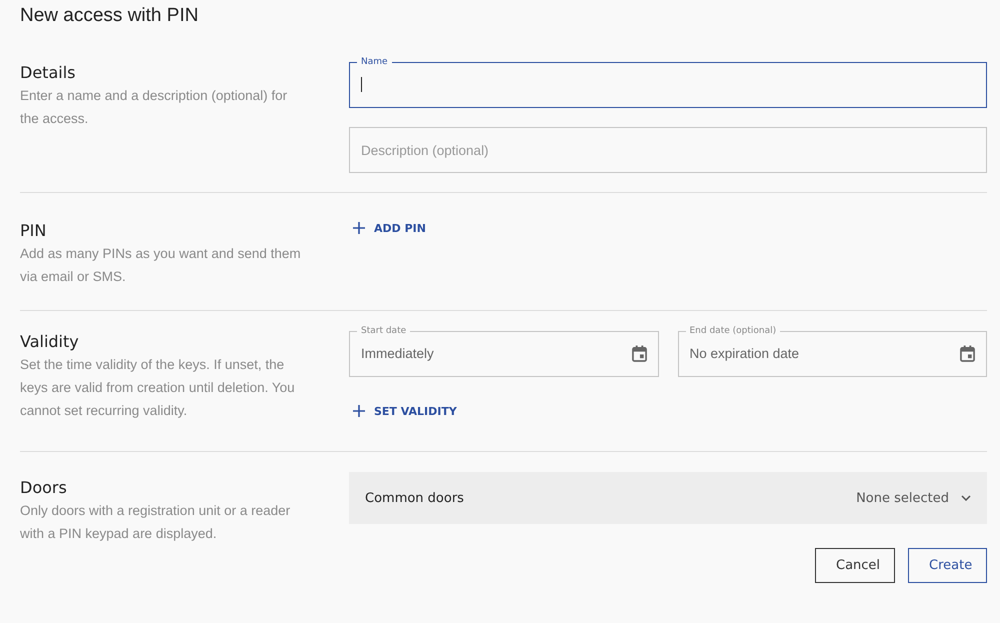 This screenshot has height=623, width=1000. What do you see at coordinates (154, 107) in the screenshot?
I see `section-description: Enter a name and a description (optional) for the access.` at bounding box center [154, 107].